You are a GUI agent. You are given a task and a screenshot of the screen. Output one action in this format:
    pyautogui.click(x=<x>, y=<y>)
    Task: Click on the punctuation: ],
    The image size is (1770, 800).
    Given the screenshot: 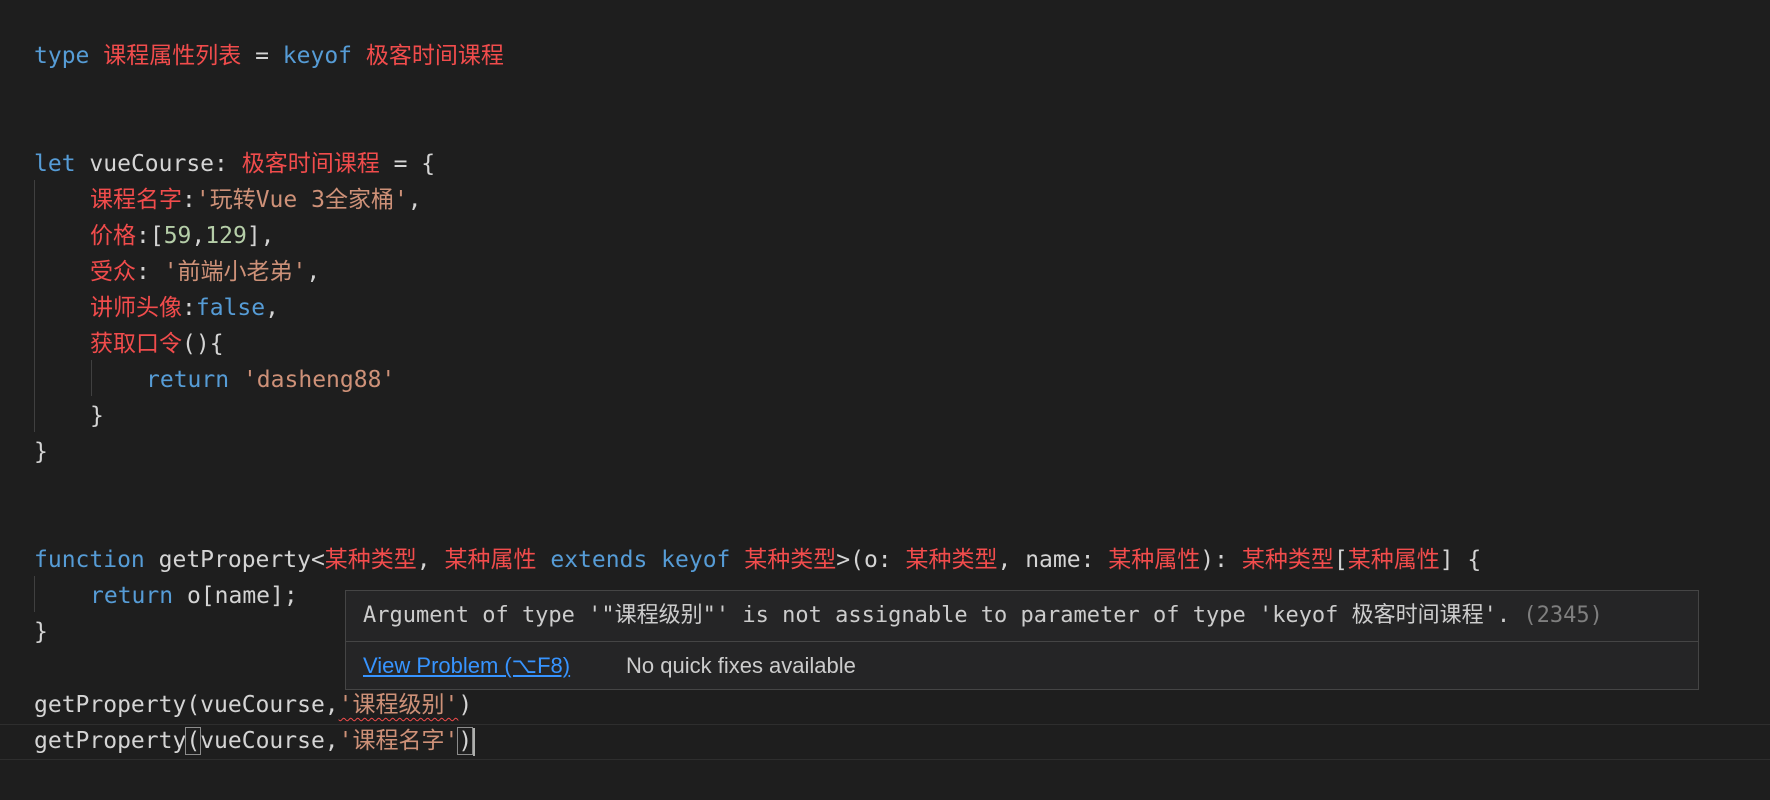 What is the action you would take?
    pyautogui.click(x=260, y=236)
    